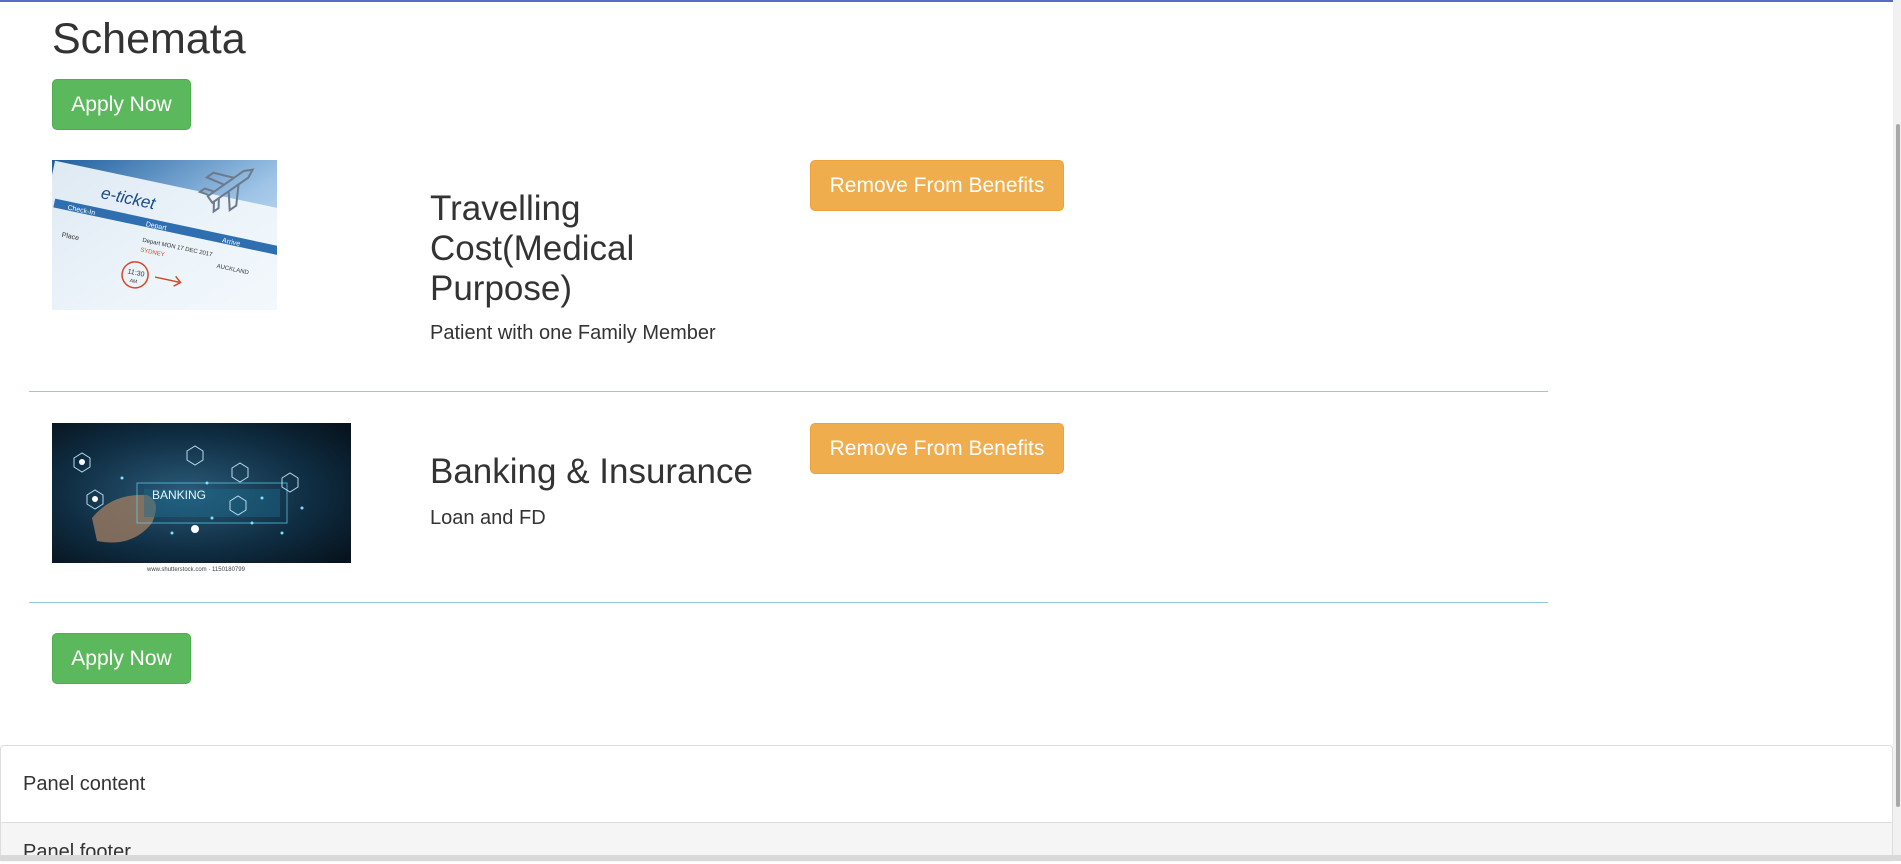 The width and height of the screenshot is (1901, 864). What do you see at coordinates (573, 333) in the screenshot?
I see `item-desc-travel: Patient with one Family Member` at bounding box center [573, 333].